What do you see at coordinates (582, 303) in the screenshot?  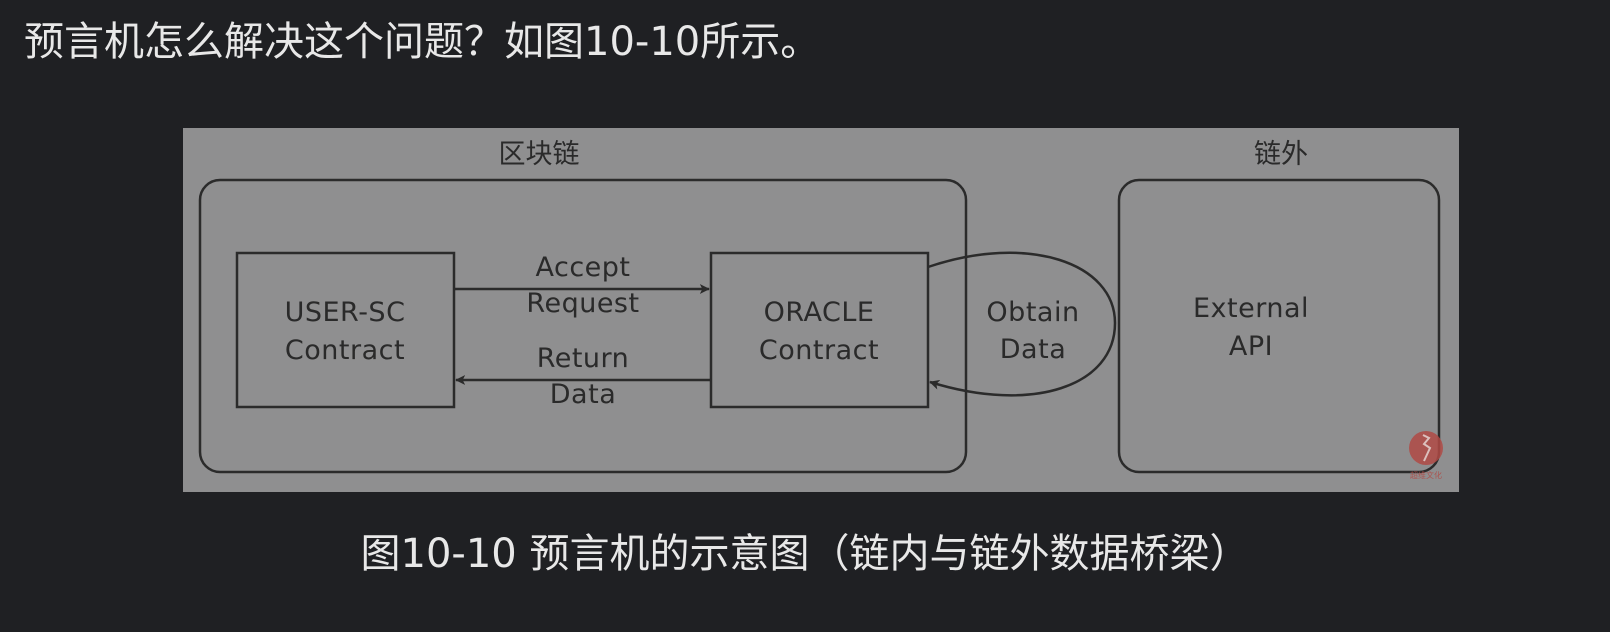 I see `accept-request-label-line2: Request` at bounding box center [582, 303].